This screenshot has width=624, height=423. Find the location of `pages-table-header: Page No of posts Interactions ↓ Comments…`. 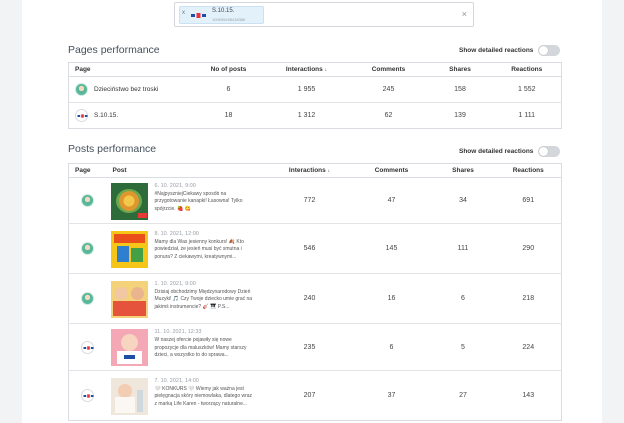

pages-table-header: Page No of posts Interactions ↓ Comments… is located at coordinates (315, 69).